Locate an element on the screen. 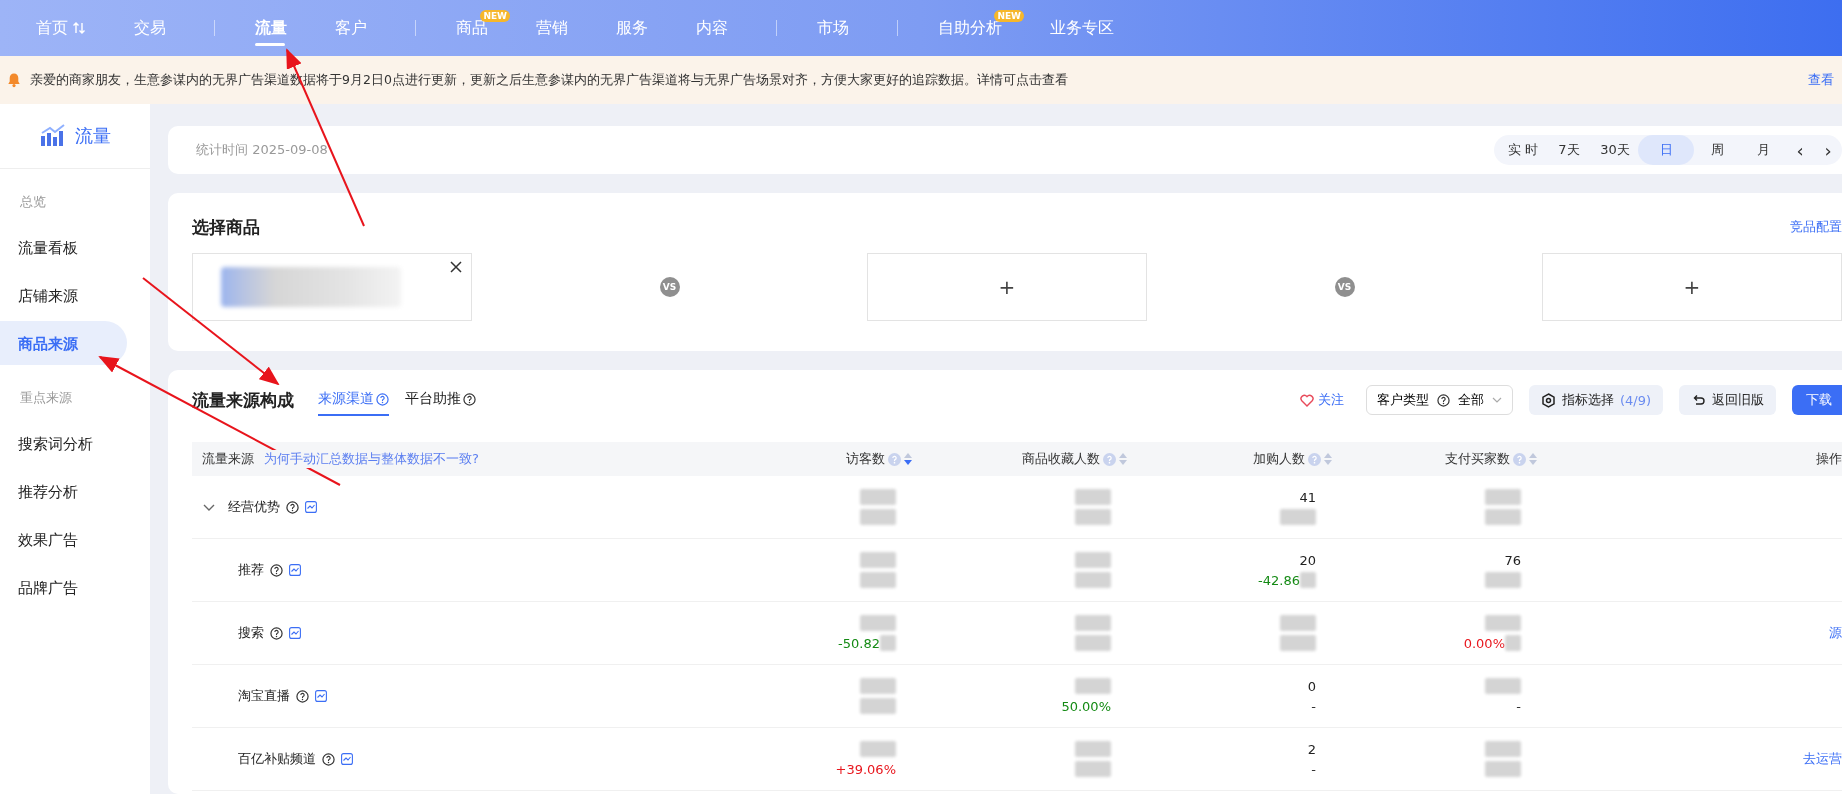  sidebar-item: 搜索词分析 is located at coordinates (63, 443).